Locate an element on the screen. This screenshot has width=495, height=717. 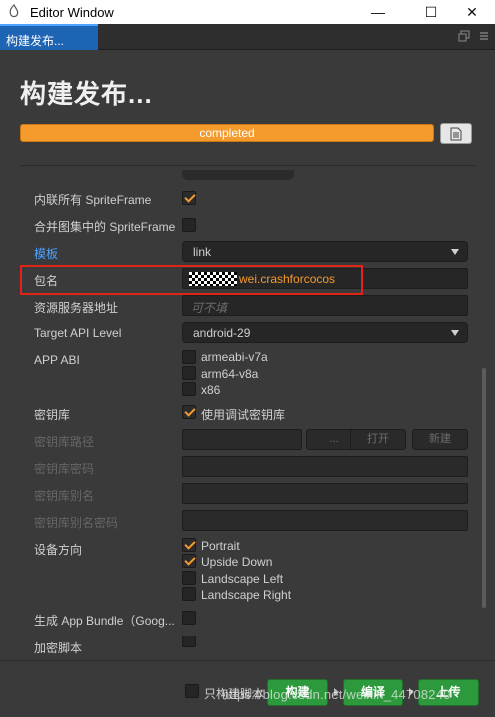
keystore-password-input is located at coordinates (325, 466).